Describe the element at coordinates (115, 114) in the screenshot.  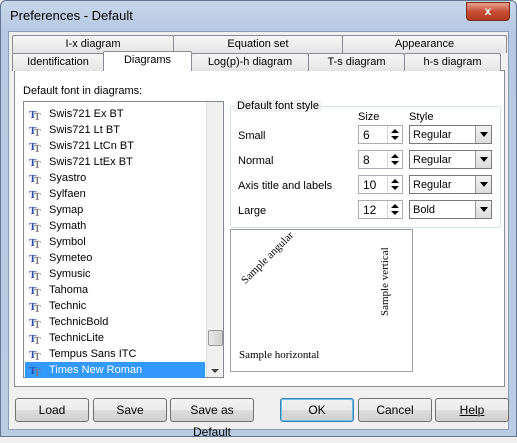
I see `font-list-item: T T Swis721 Ex BT` at that location.